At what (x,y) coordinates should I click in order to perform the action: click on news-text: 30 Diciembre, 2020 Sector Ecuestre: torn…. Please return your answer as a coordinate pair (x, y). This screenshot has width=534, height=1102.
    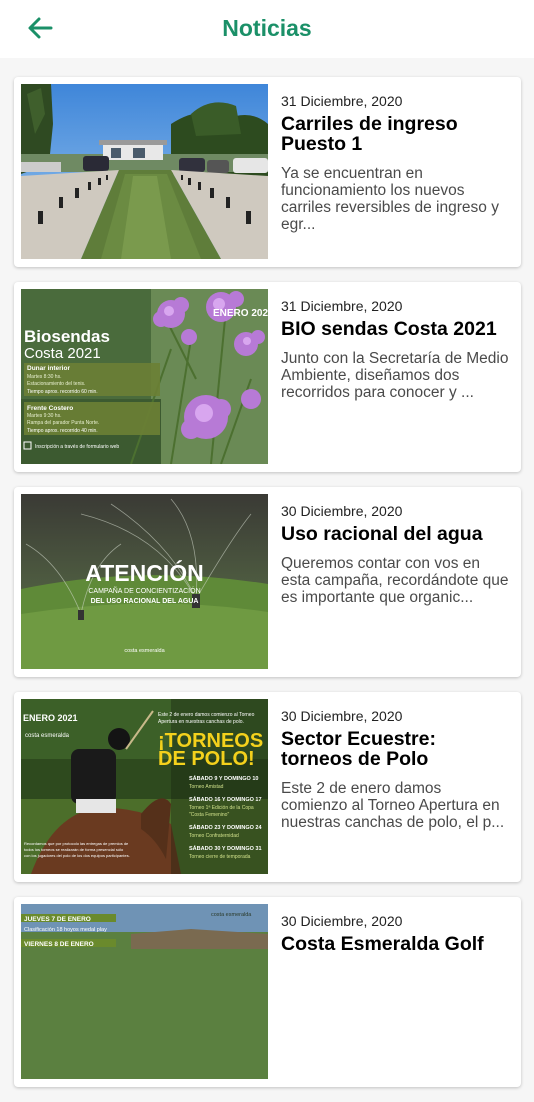
    Looking at the image, I should click on (396, 769).